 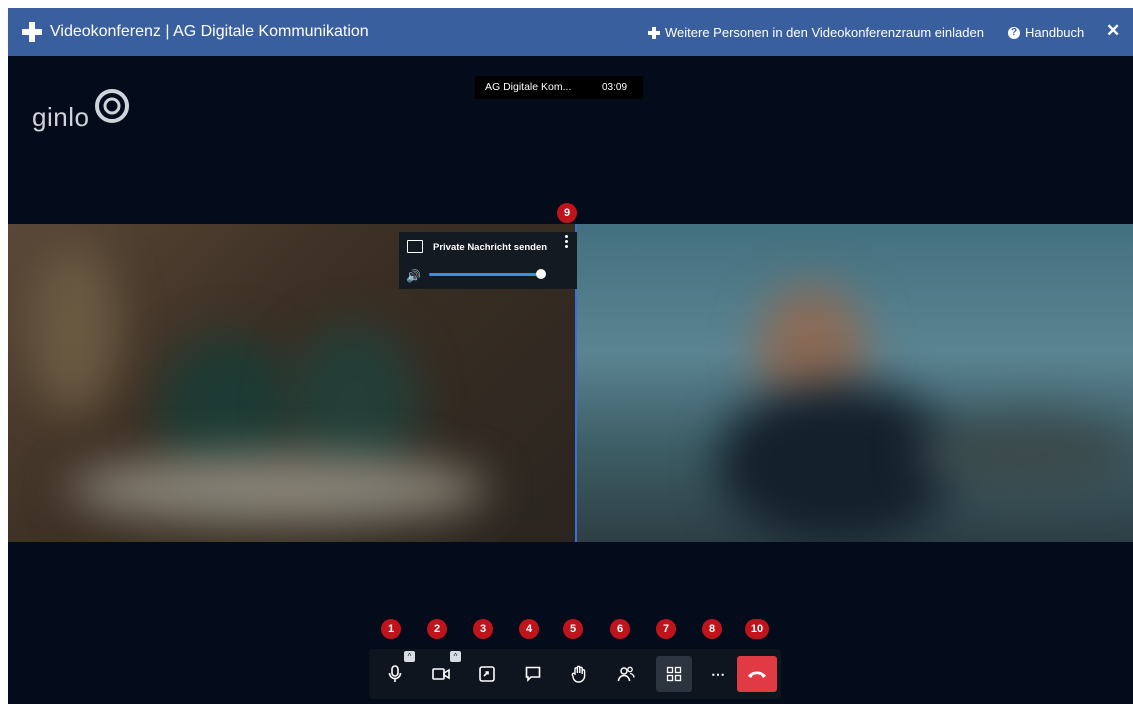 What do you see at coordinates (409, 656) in the screenshot?
I see `microphone-options-chevron-up-icon: ^` at bounding box center [409, 656].